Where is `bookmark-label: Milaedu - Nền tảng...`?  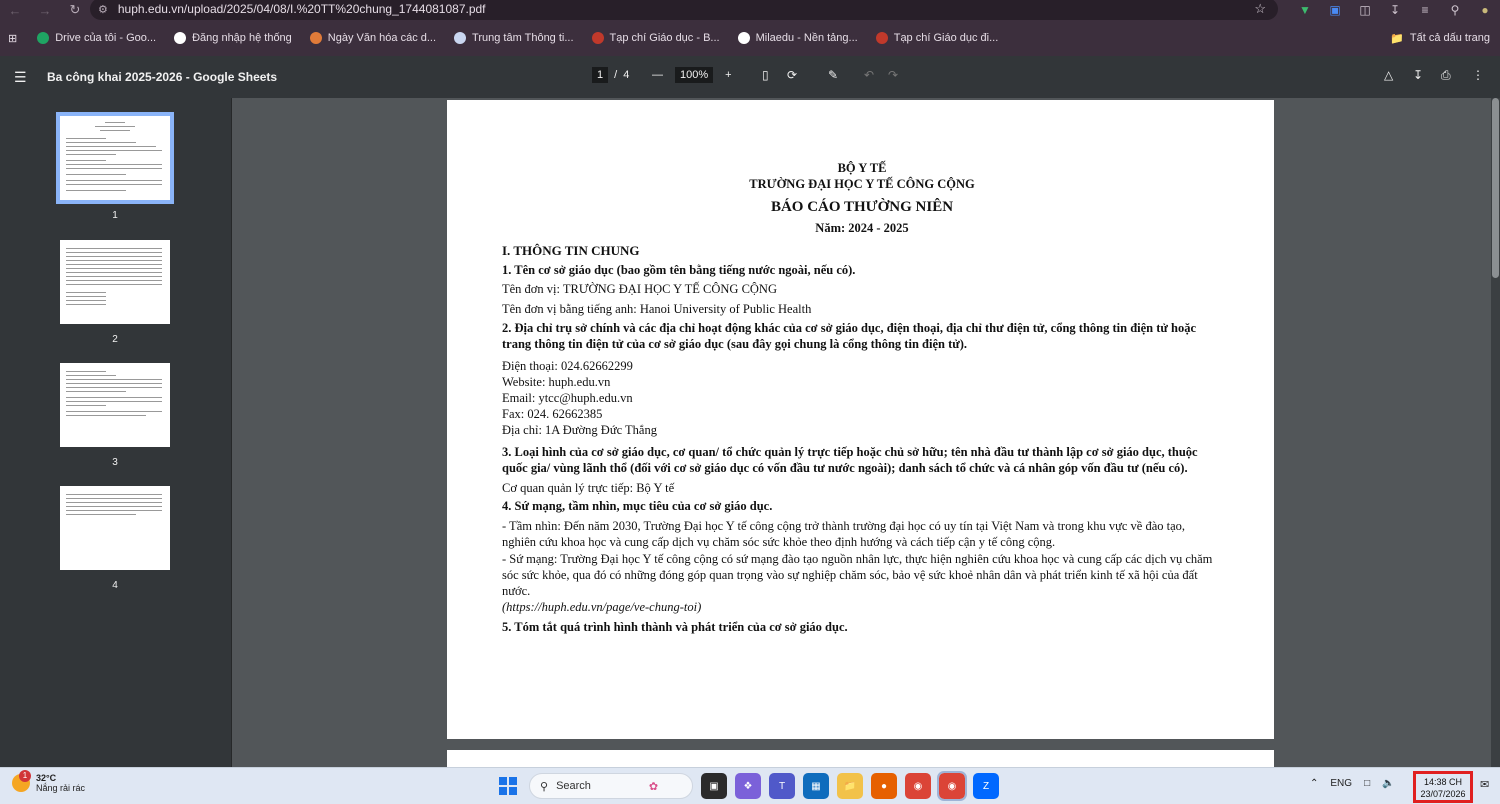
bookmark-label: Milaedu - Nền tảng... is located at coordinates (806, 38).